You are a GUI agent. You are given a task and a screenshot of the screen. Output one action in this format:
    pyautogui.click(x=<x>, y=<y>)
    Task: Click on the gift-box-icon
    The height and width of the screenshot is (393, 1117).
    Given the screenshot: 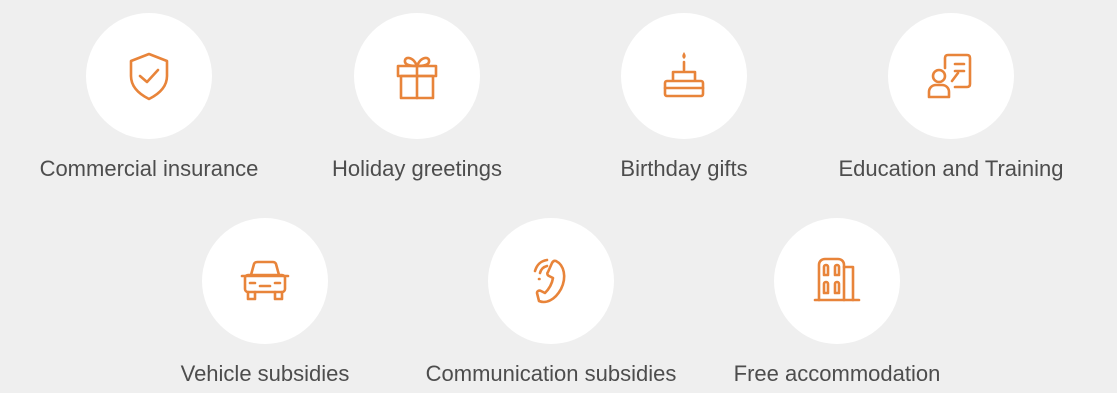 What is the action you would take?
    pyautogui.click(x=417, y=78)
    